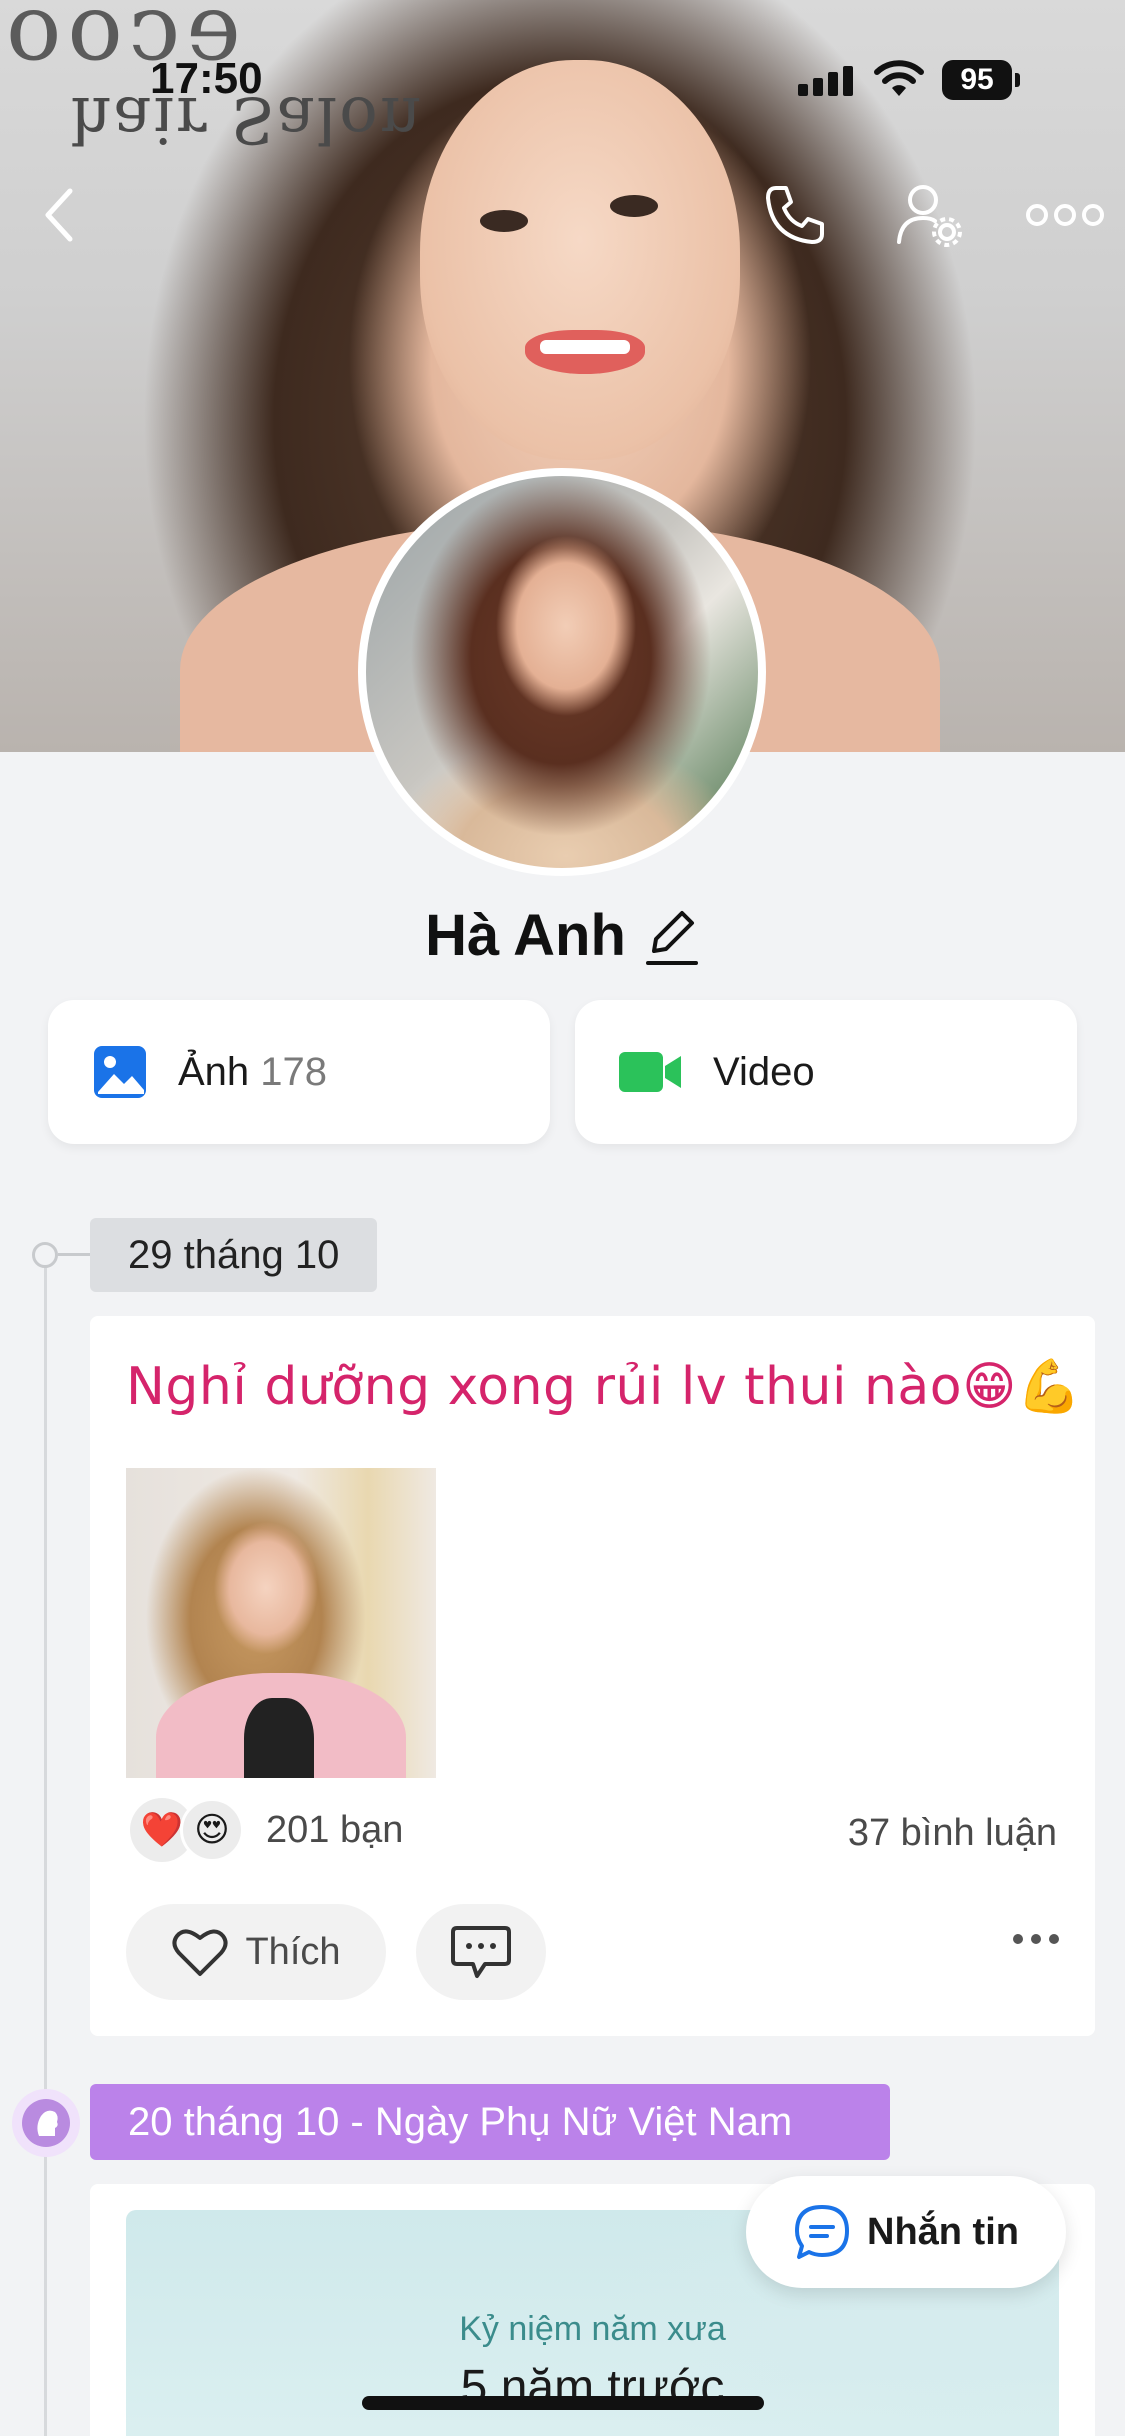 This screenshot has width=1125, height=2436. I want to click on timeline-tick, so click(75, 1254).